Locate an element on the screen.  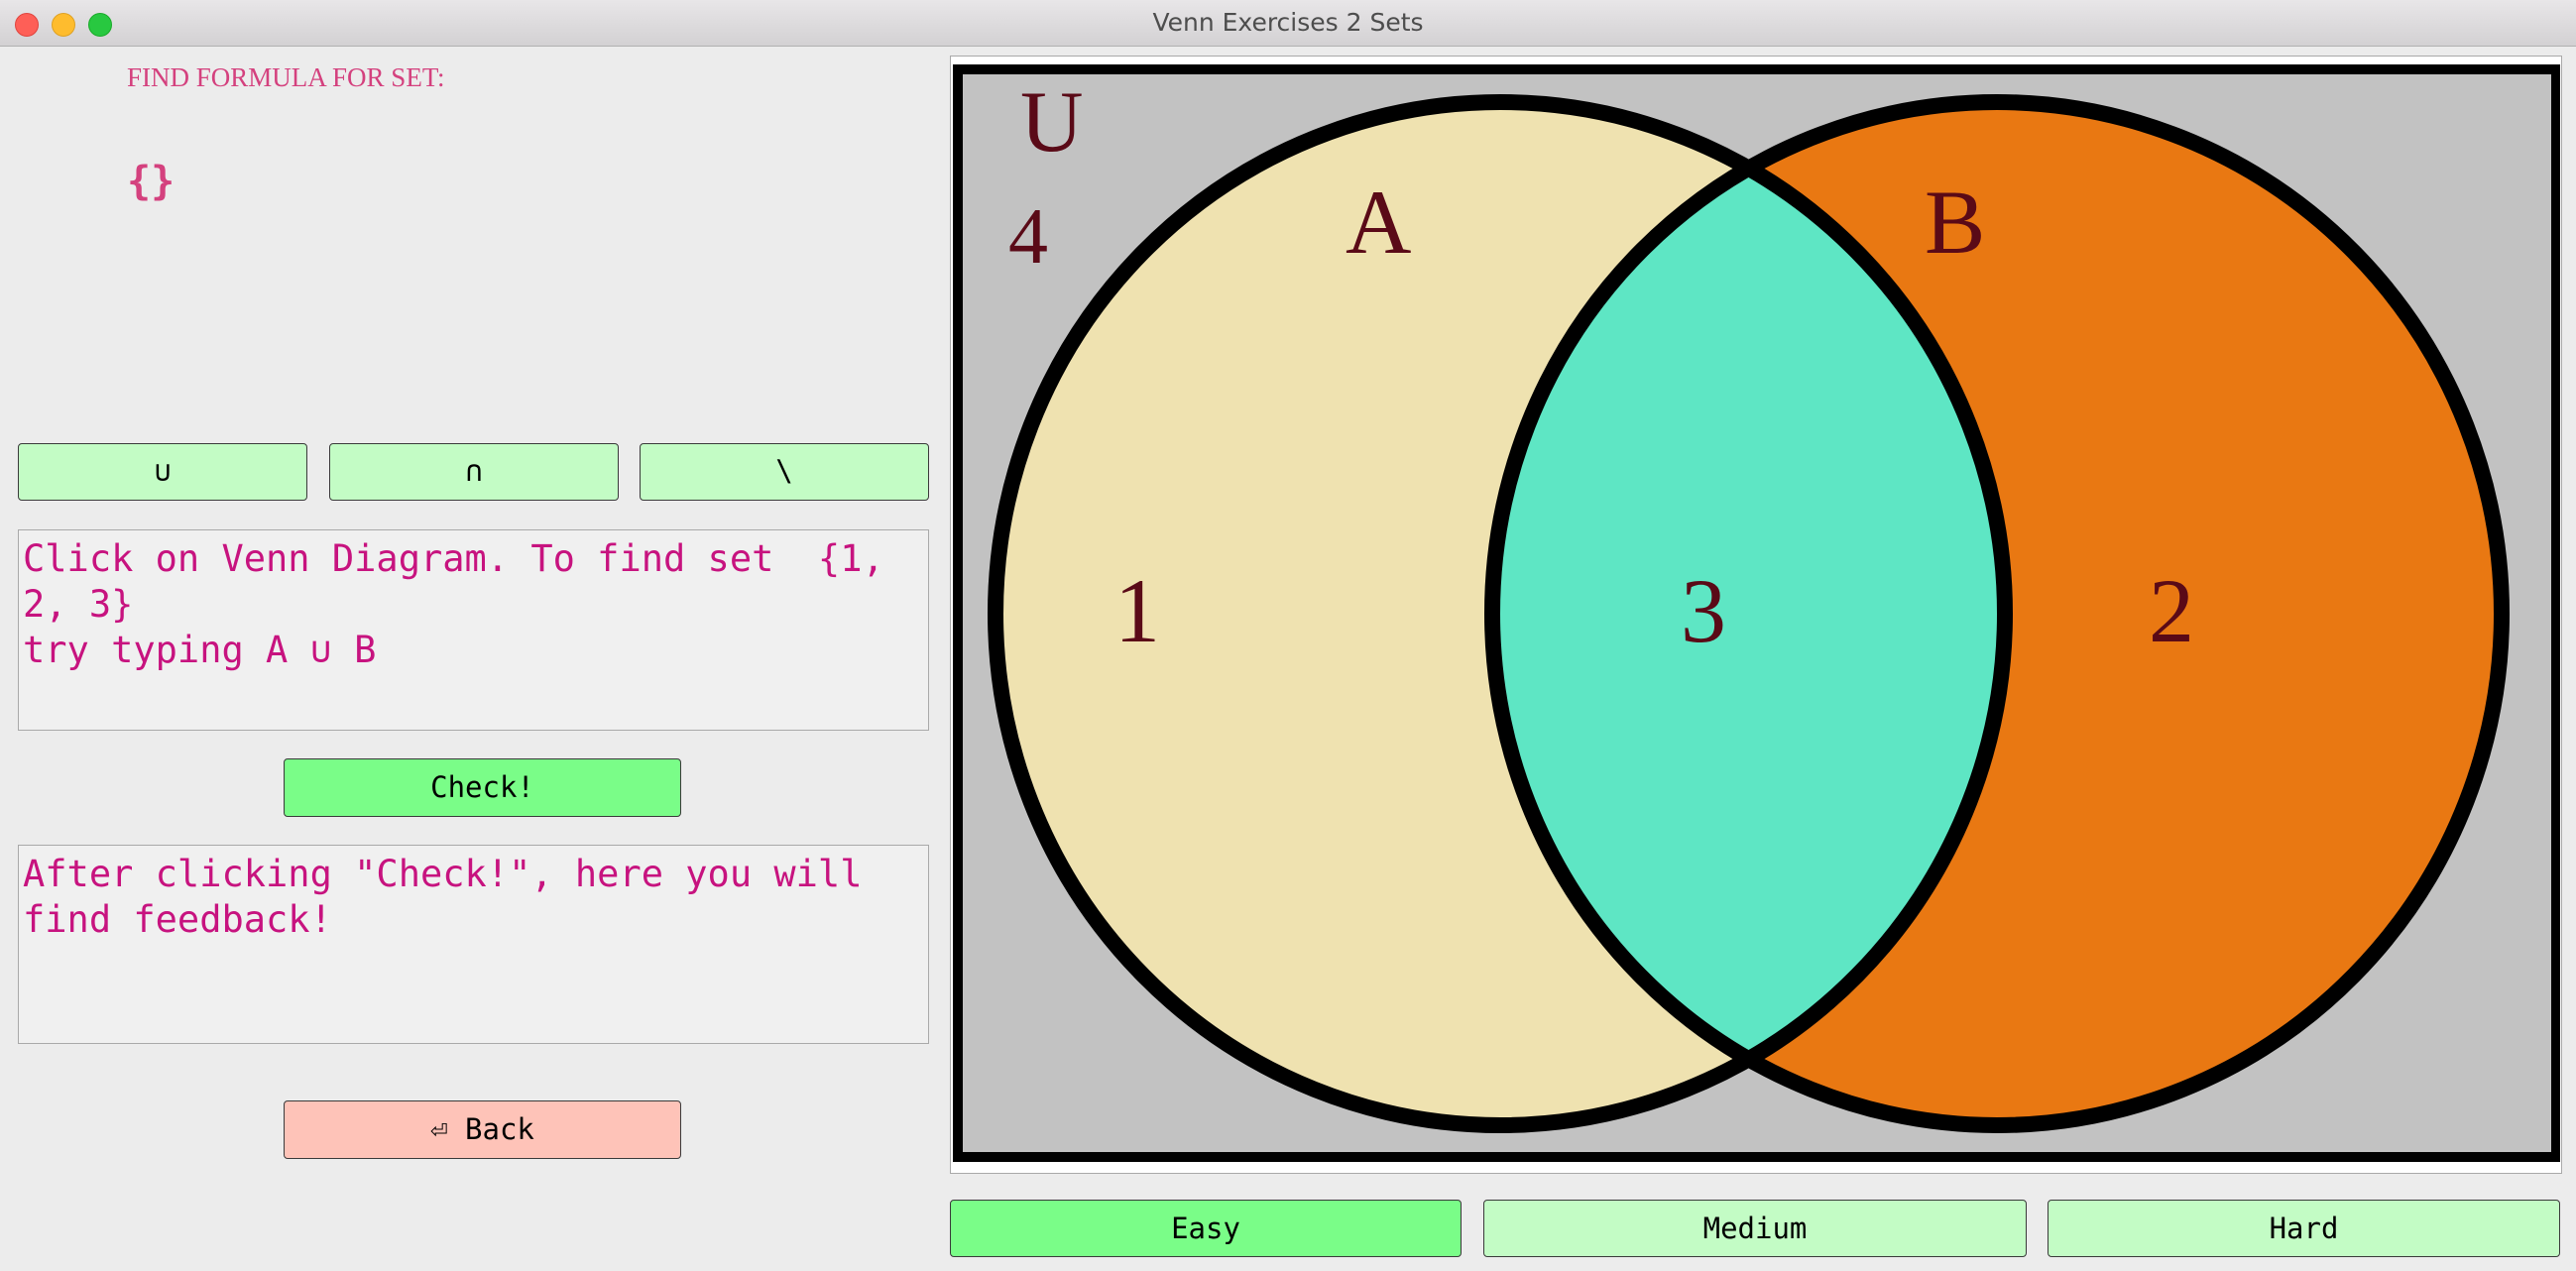
target-set: {} is located at coordinates (151, 181).